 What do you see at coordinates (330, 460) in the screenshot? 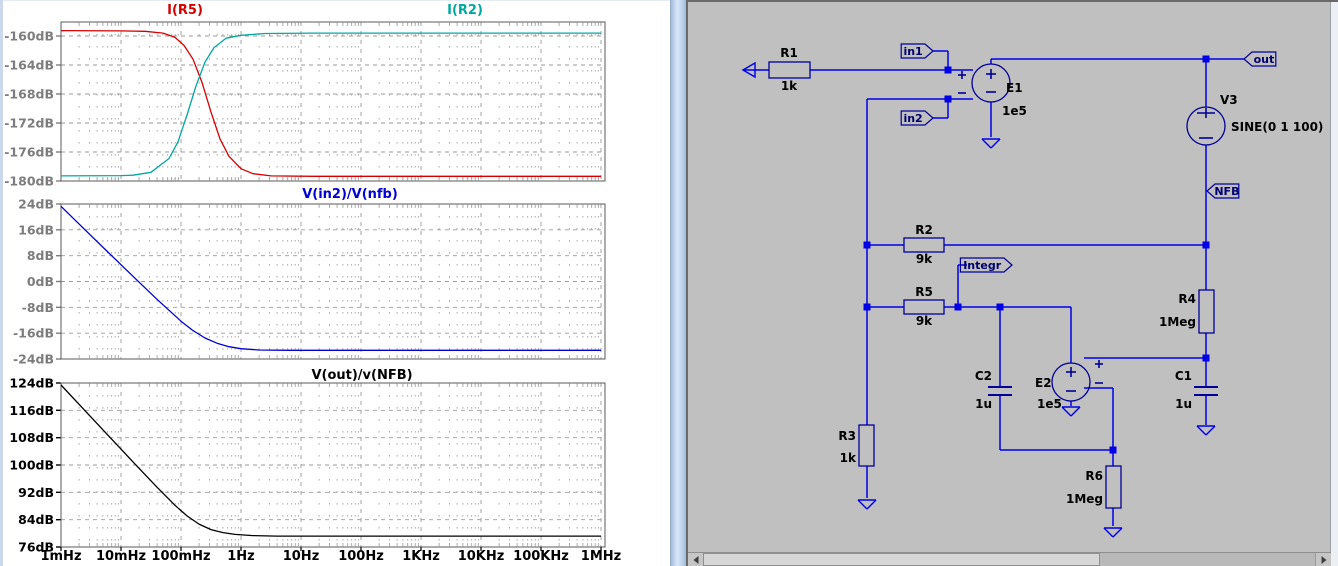
I see `trace-v-out-v-nfb` at bounding box center [330, 460].